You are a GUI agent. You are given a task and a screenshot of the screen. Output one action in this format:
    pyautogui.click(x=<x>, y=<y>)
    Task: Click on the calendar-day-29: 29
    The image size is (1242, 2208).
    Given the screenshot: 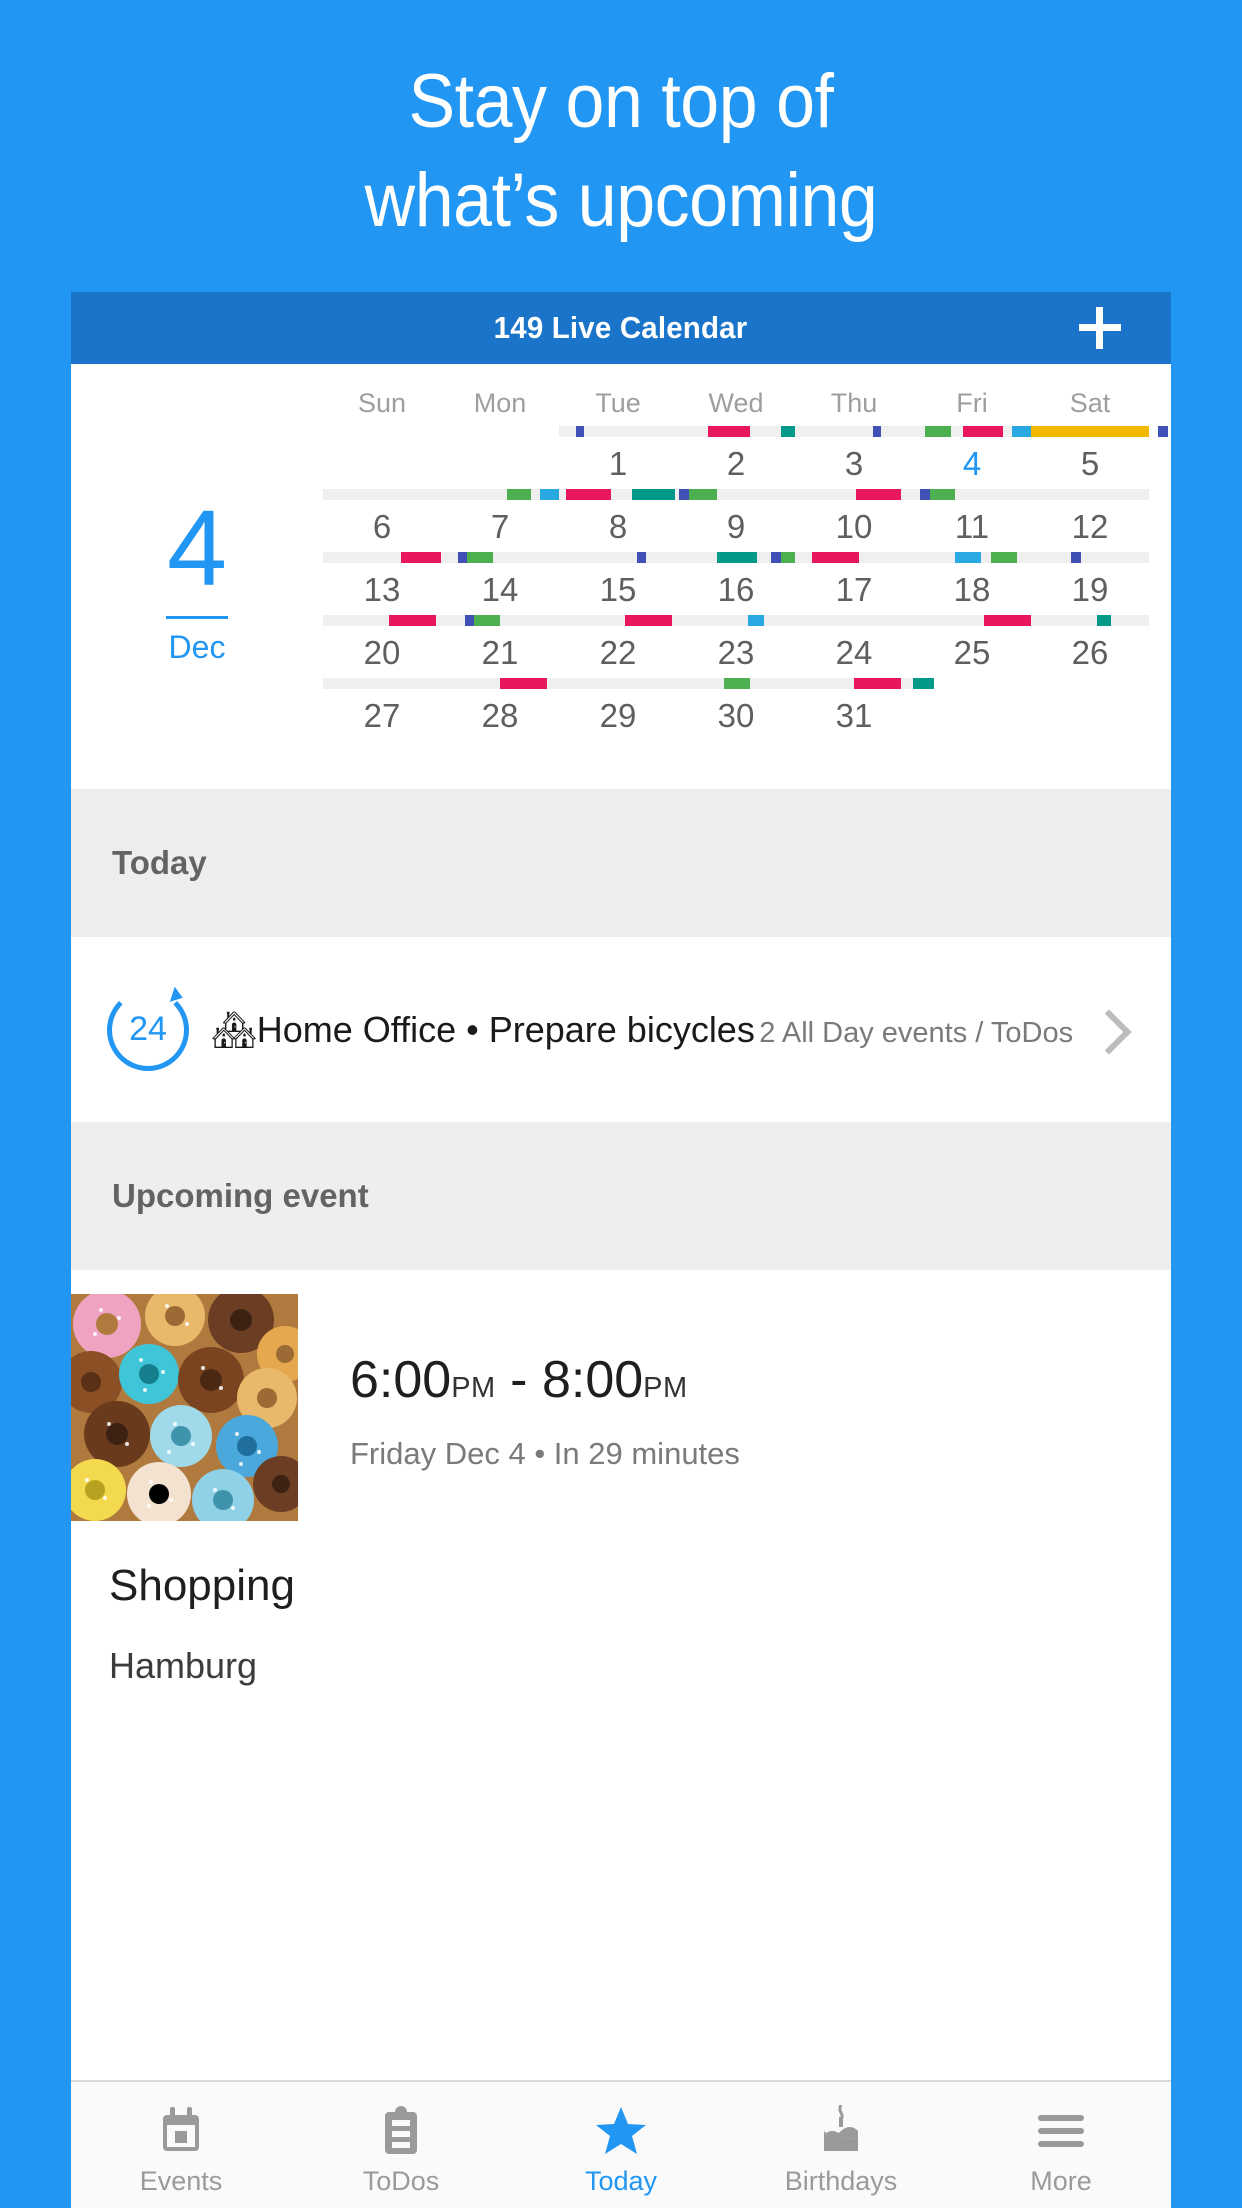 What is the action you would take?
    pyautogui.click(x=618, y=715)
    